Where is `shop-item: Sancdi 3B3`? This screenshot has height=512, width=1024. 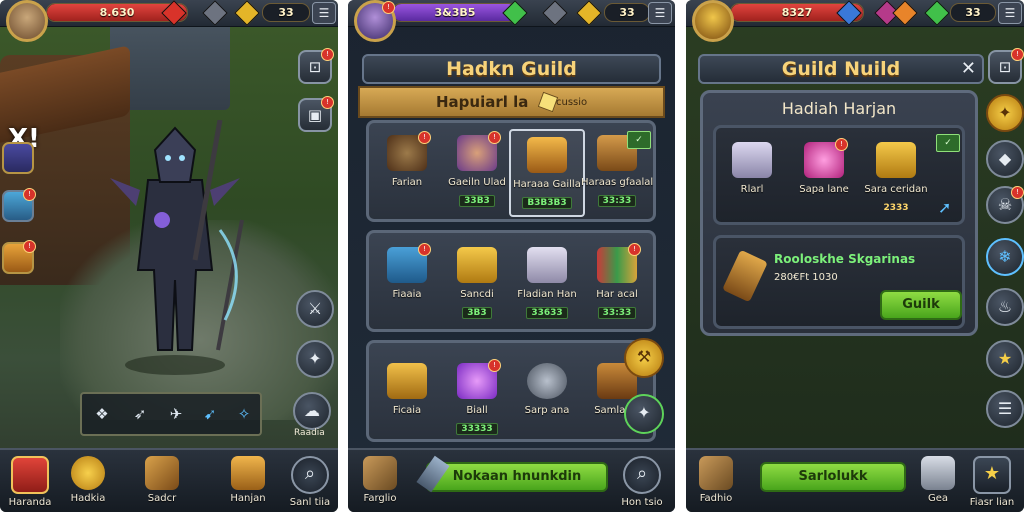
shop-item: Sancdi 3B3 is located at coordinates (477, 283).